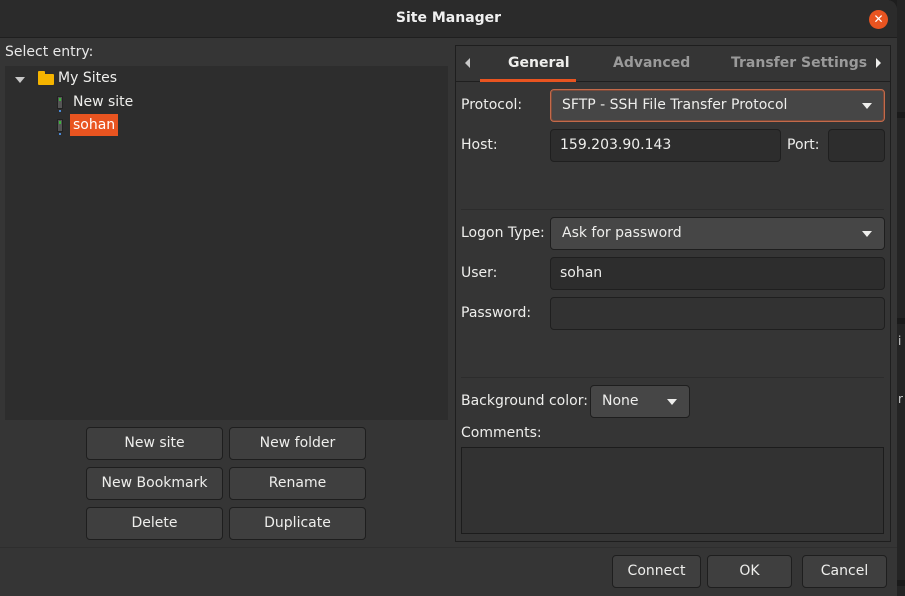 The width and height of the screenshot is (905, 596). Describe the element at coordinates (640, 401) in the screenshot. I see `background-color-dropdown: None` at that location.